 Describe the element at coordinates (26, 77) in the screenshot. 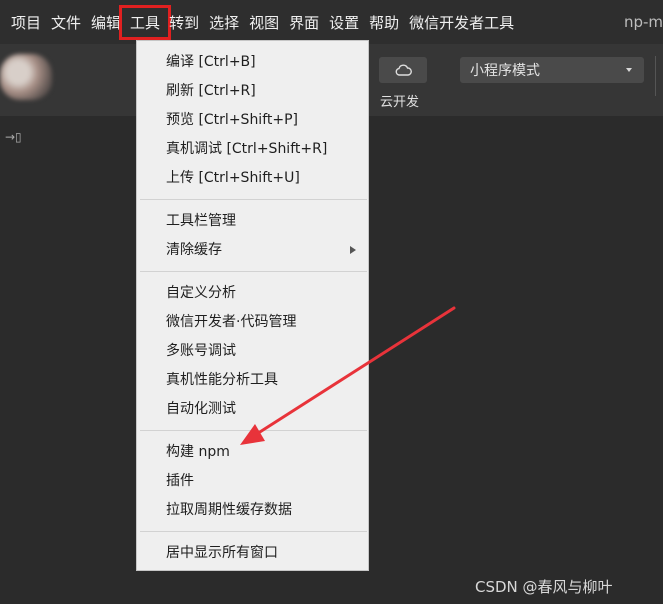

I see `avatar` at that location.